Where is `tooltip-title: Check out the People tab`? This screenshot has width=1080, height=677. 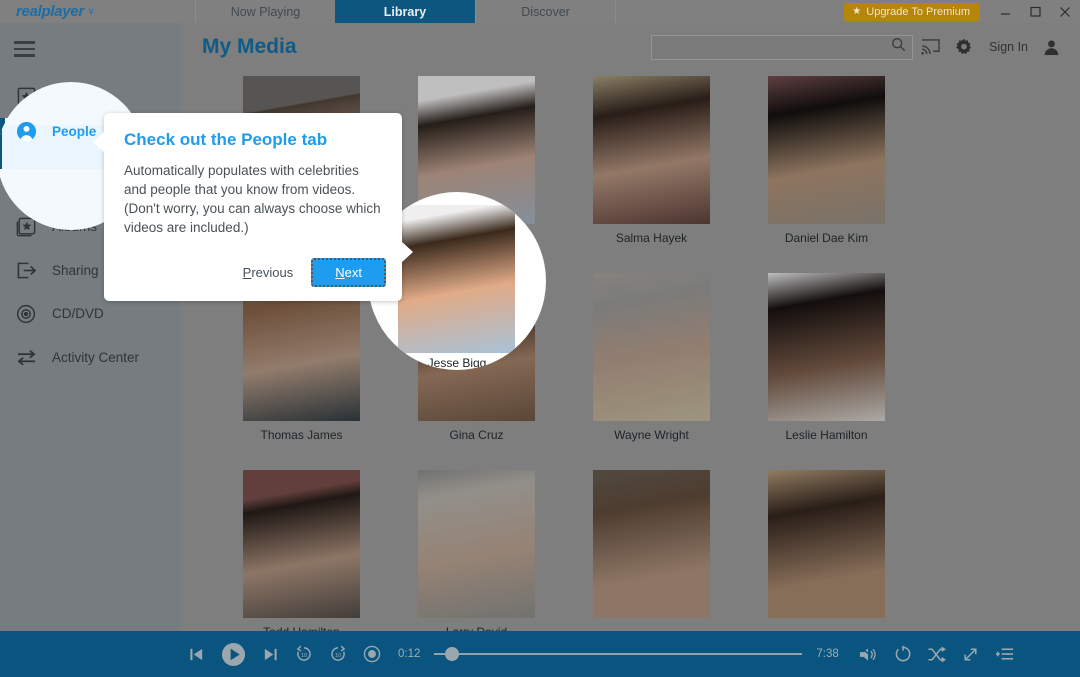
tooltip-title: Check out the People tab is located at coordinates (226, 139).